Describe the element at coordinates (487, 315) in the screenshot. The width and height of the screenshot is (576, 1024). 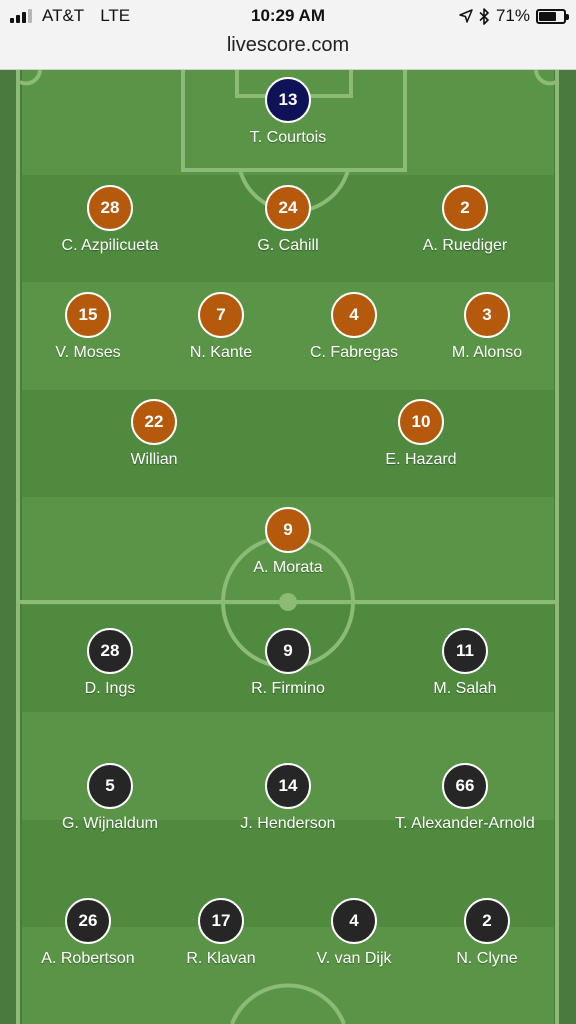
I see `player-number: 3` at that location.